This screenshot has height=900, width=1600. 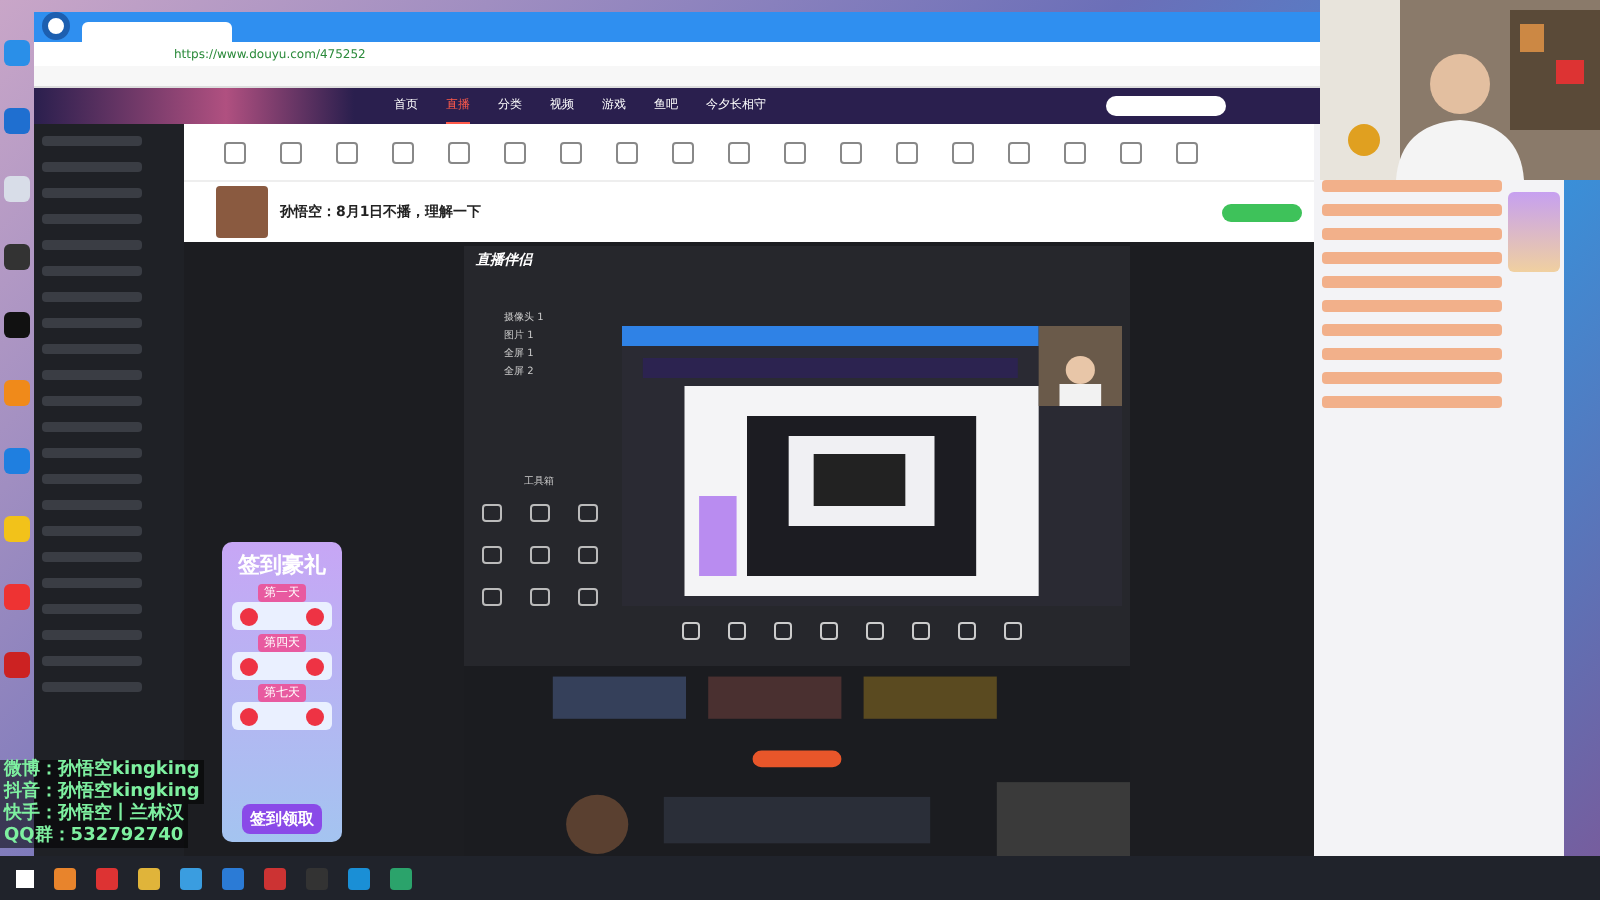 What do you see at coordinates (282, 565) in the screenshot?
I see `card-title: 签到豪礼` at bounding box center [282, 565].